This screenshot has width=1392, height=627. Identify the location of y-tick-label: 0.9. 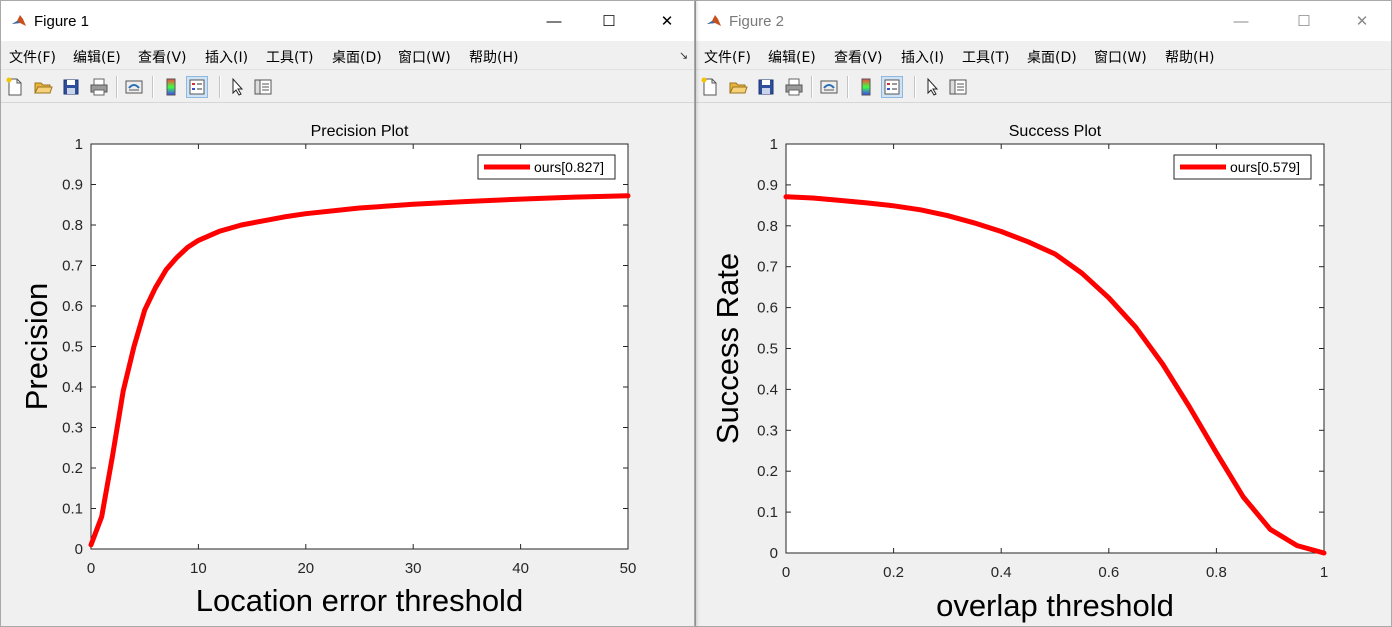
(767, 185).